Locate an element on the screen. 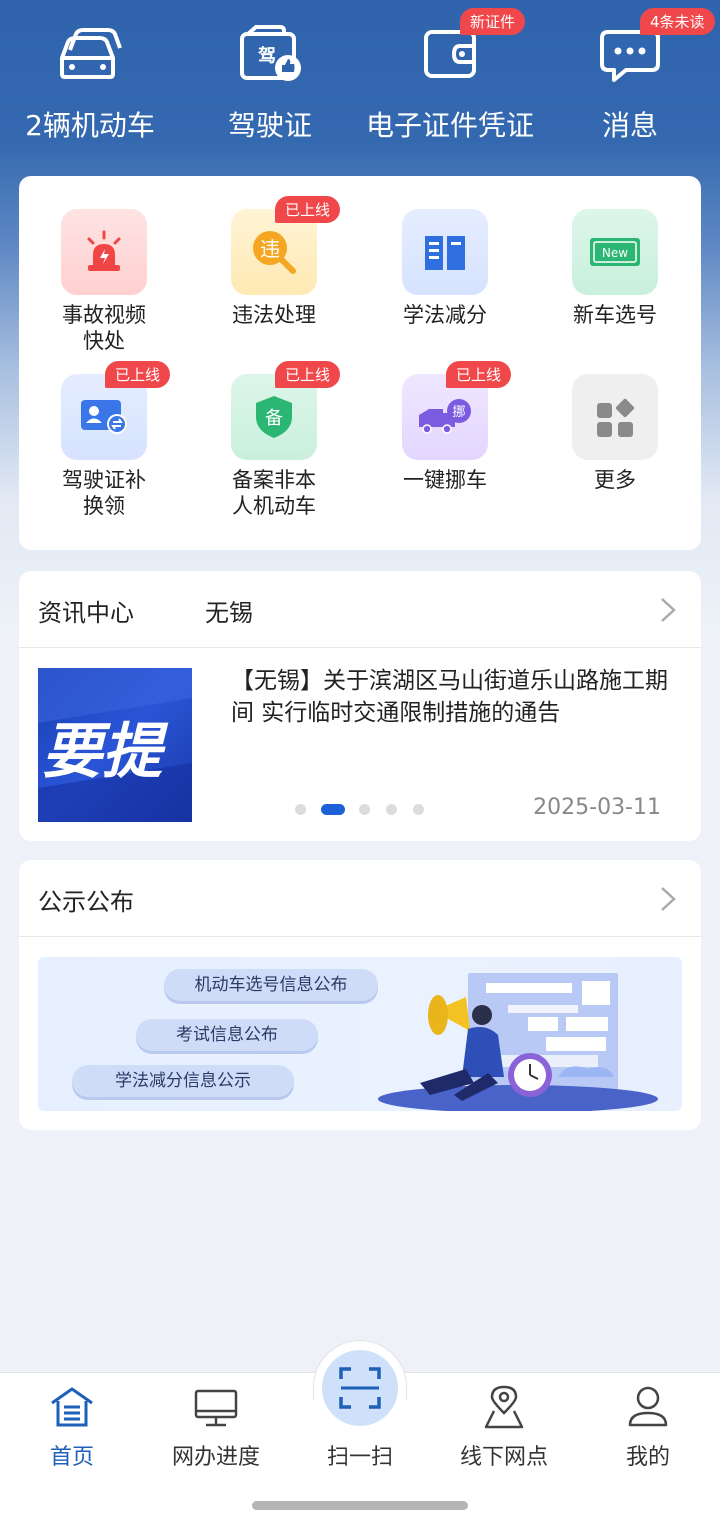 Image resolution: width=720 pixels, height=1523 pixels. svg-text: 挪 is located at coordinates (458, 412).